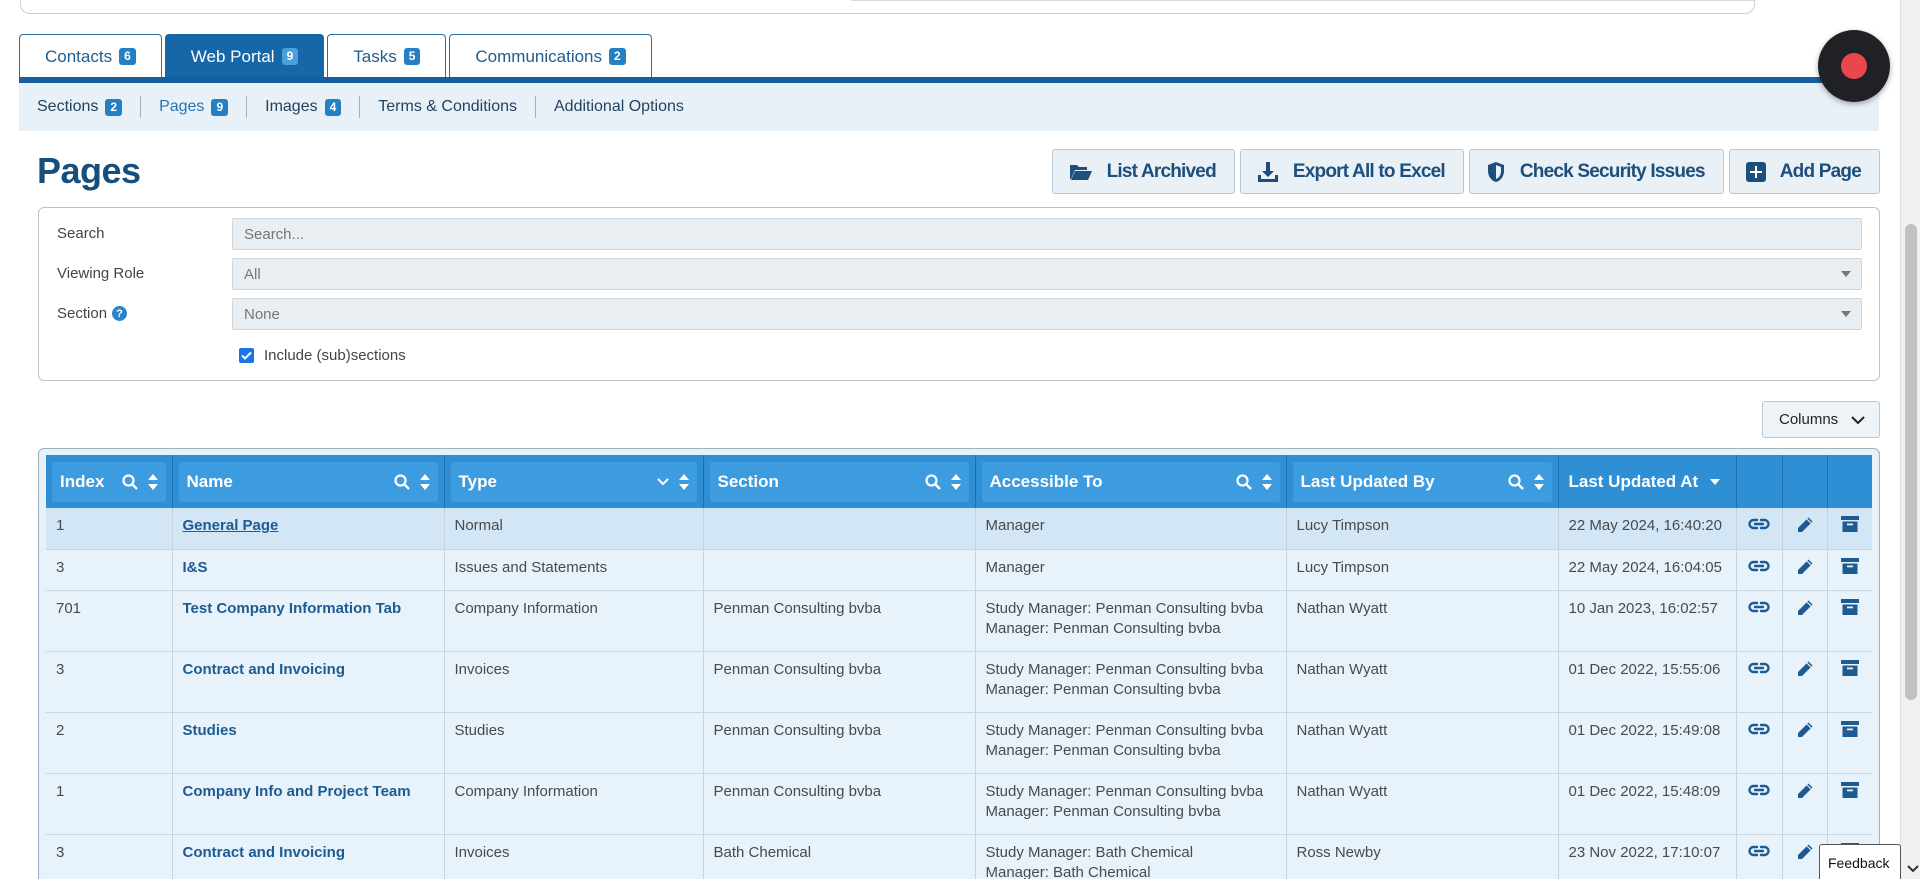 The width and height of the screenshot is (1920, 879). What do you see at coordinates (1422, 570) in the screenshot?
I see `cell-updated-by: Lucy Timpson` at bounding box center [1422, 570].